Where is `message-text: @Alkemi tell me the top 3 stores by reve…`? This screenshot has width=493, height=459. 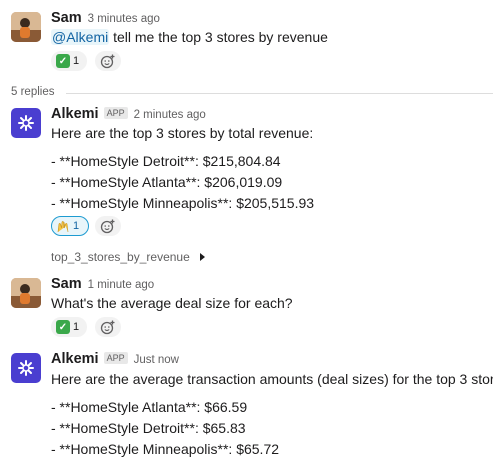 message-text: @Alkemi tell me the top 3 stores by reve… is located at coordinates (189, 37).